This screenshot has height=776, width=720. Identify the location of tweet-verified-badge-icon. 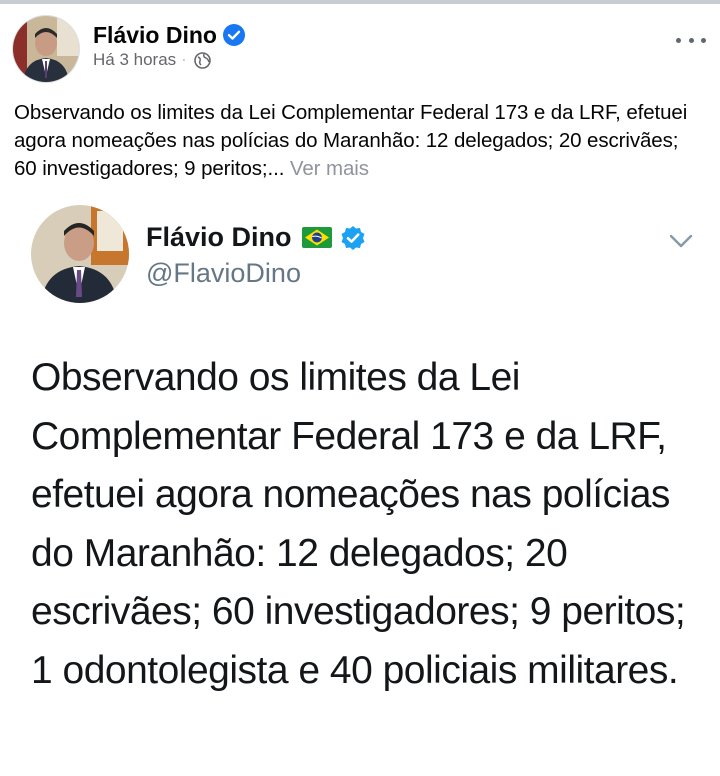
(353, 237).